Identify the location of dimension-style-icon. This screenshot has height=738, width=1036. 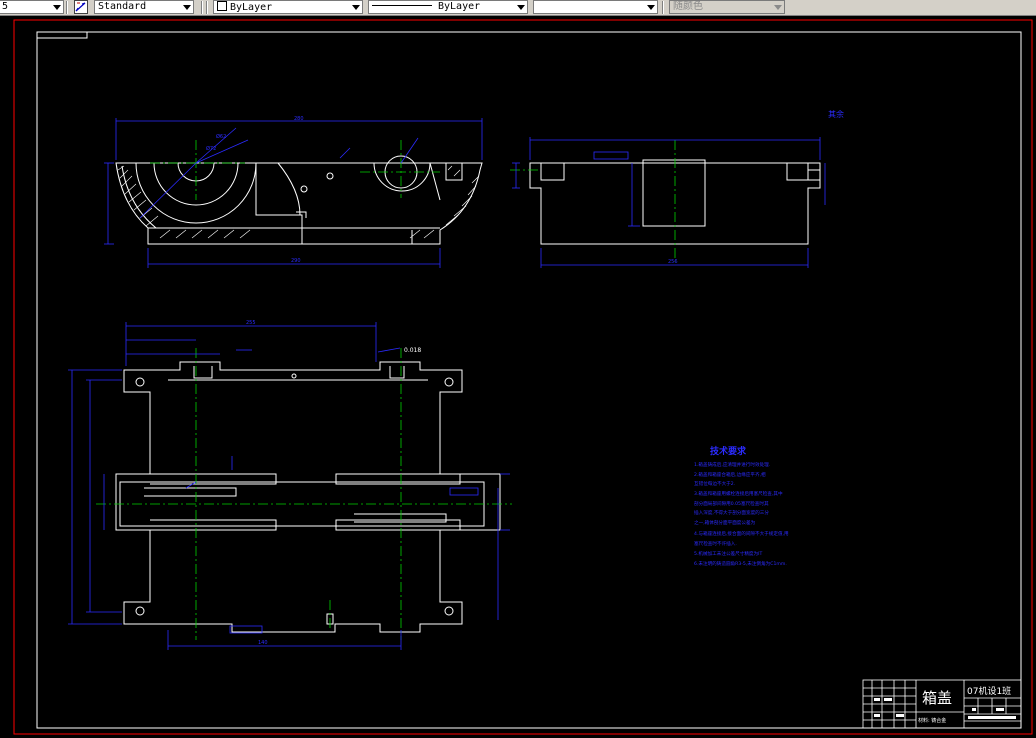
(81, 7).